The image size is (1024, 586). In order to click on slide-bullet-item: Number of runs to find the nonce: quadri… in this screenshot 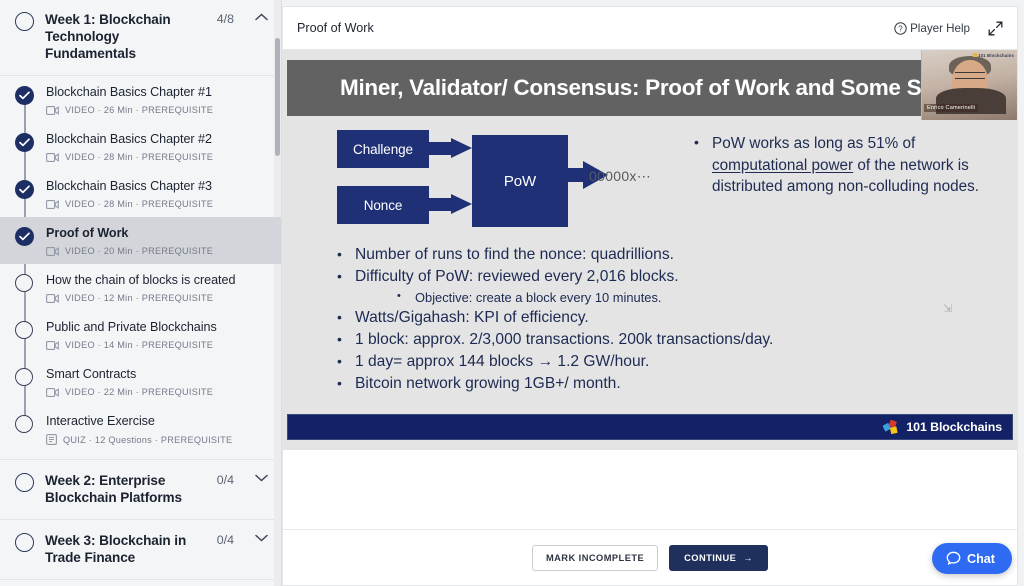, I will do `click(661, 254)`.